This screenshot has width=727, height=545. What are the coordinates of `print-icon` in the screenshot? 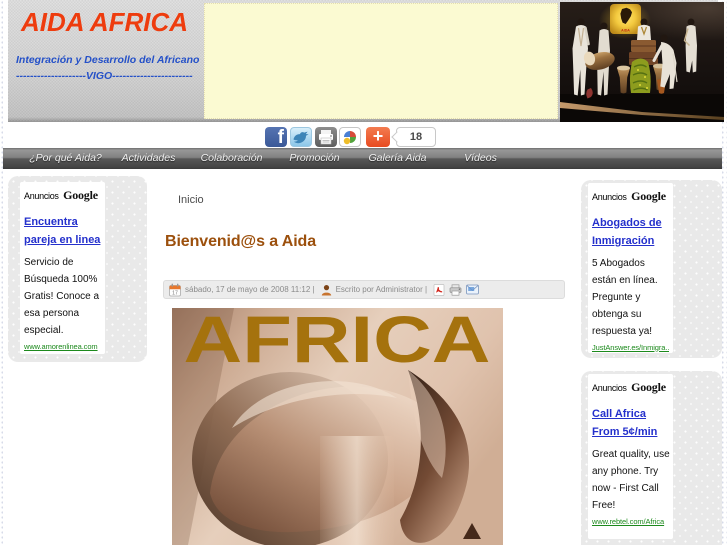 It's located at (455, 289).